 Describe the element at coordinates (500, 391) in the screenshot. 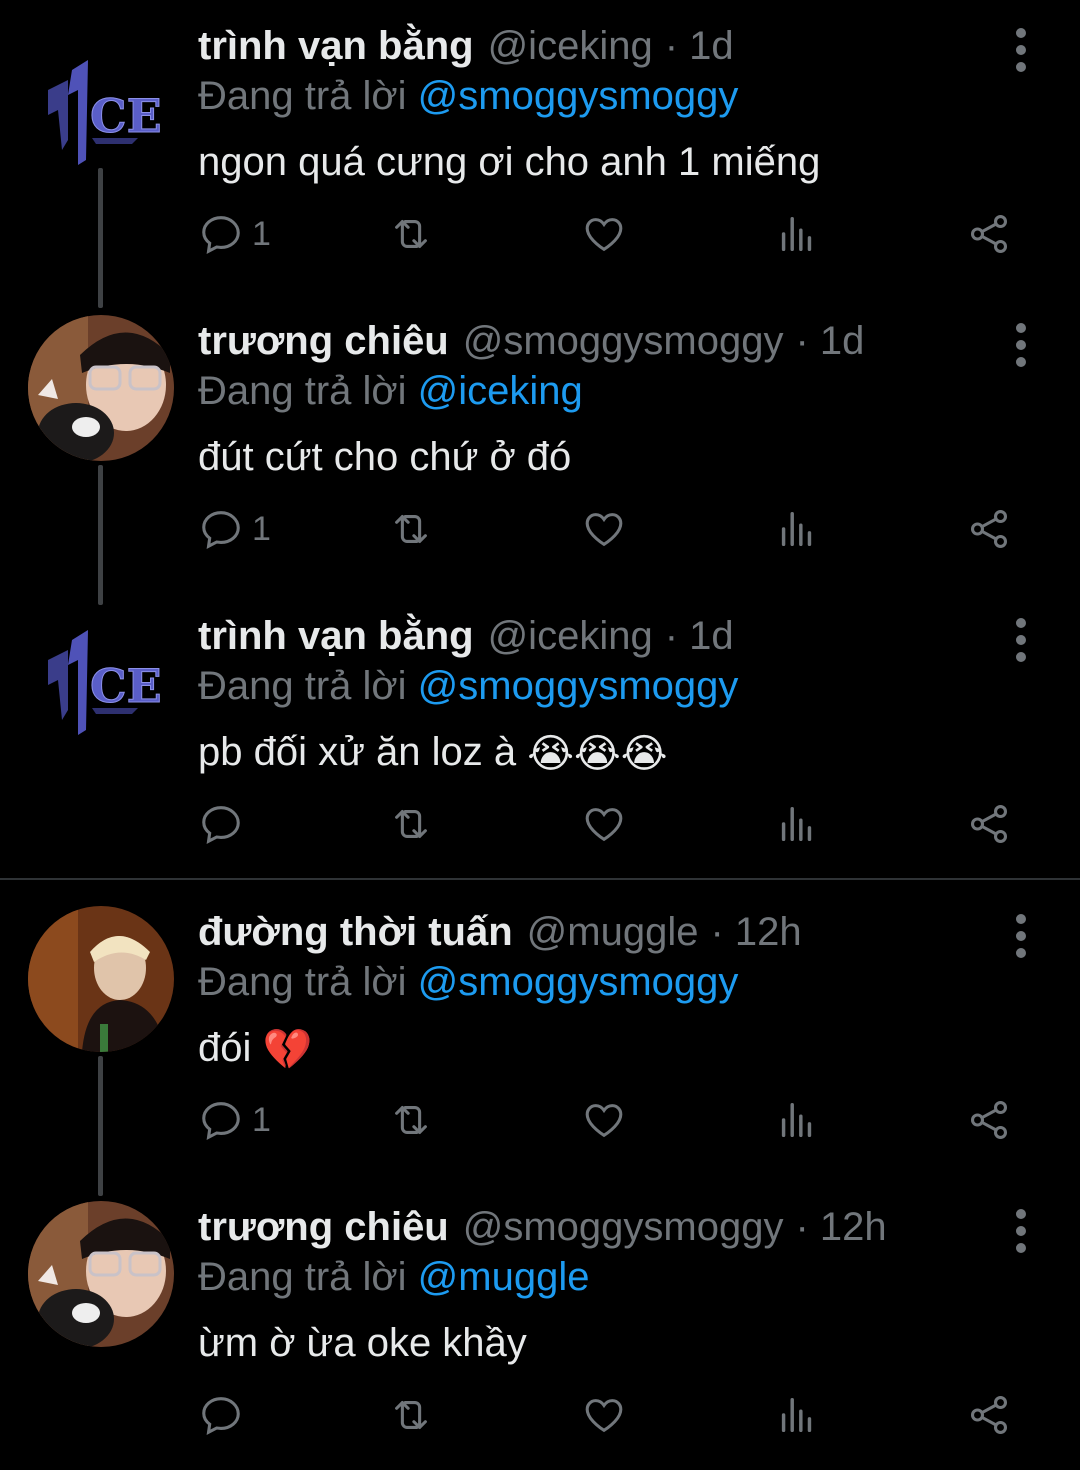

I see `mention-link: @iceking` at that location.